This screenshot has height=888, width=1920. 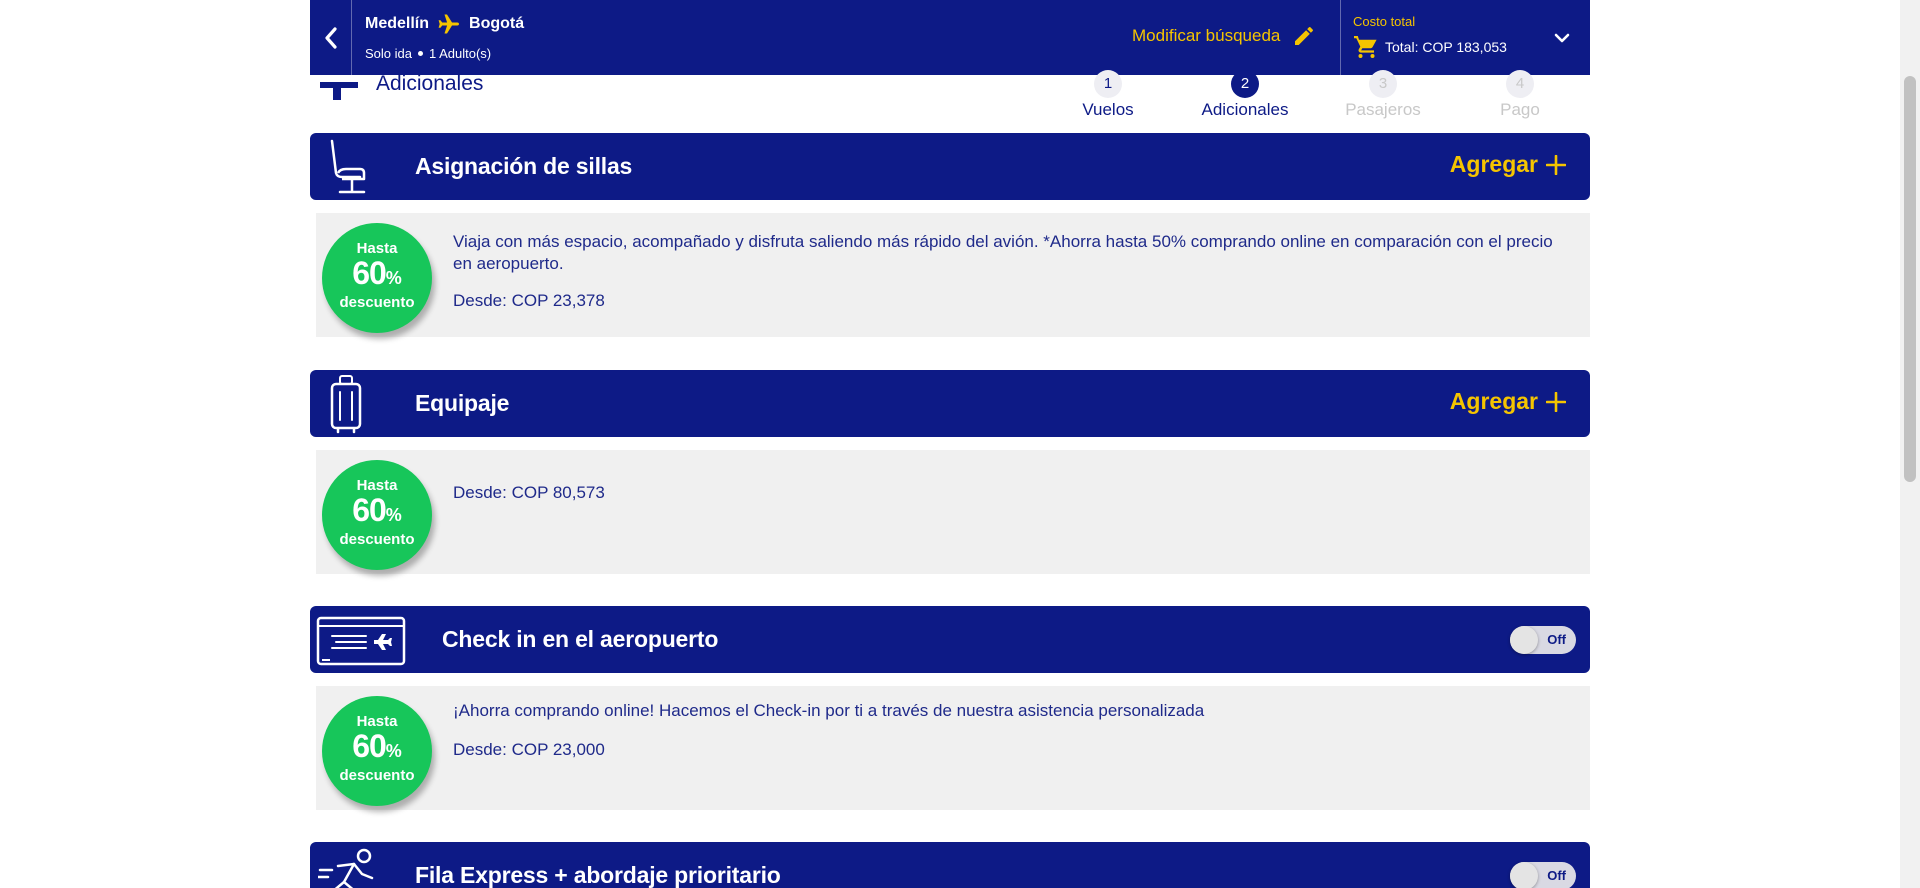 What do you see at coordinates (950, 639) in the screenshot?
I see `airport-checkin-header: Check in en el aeropuerto Off` at bounding box center [950, 639].